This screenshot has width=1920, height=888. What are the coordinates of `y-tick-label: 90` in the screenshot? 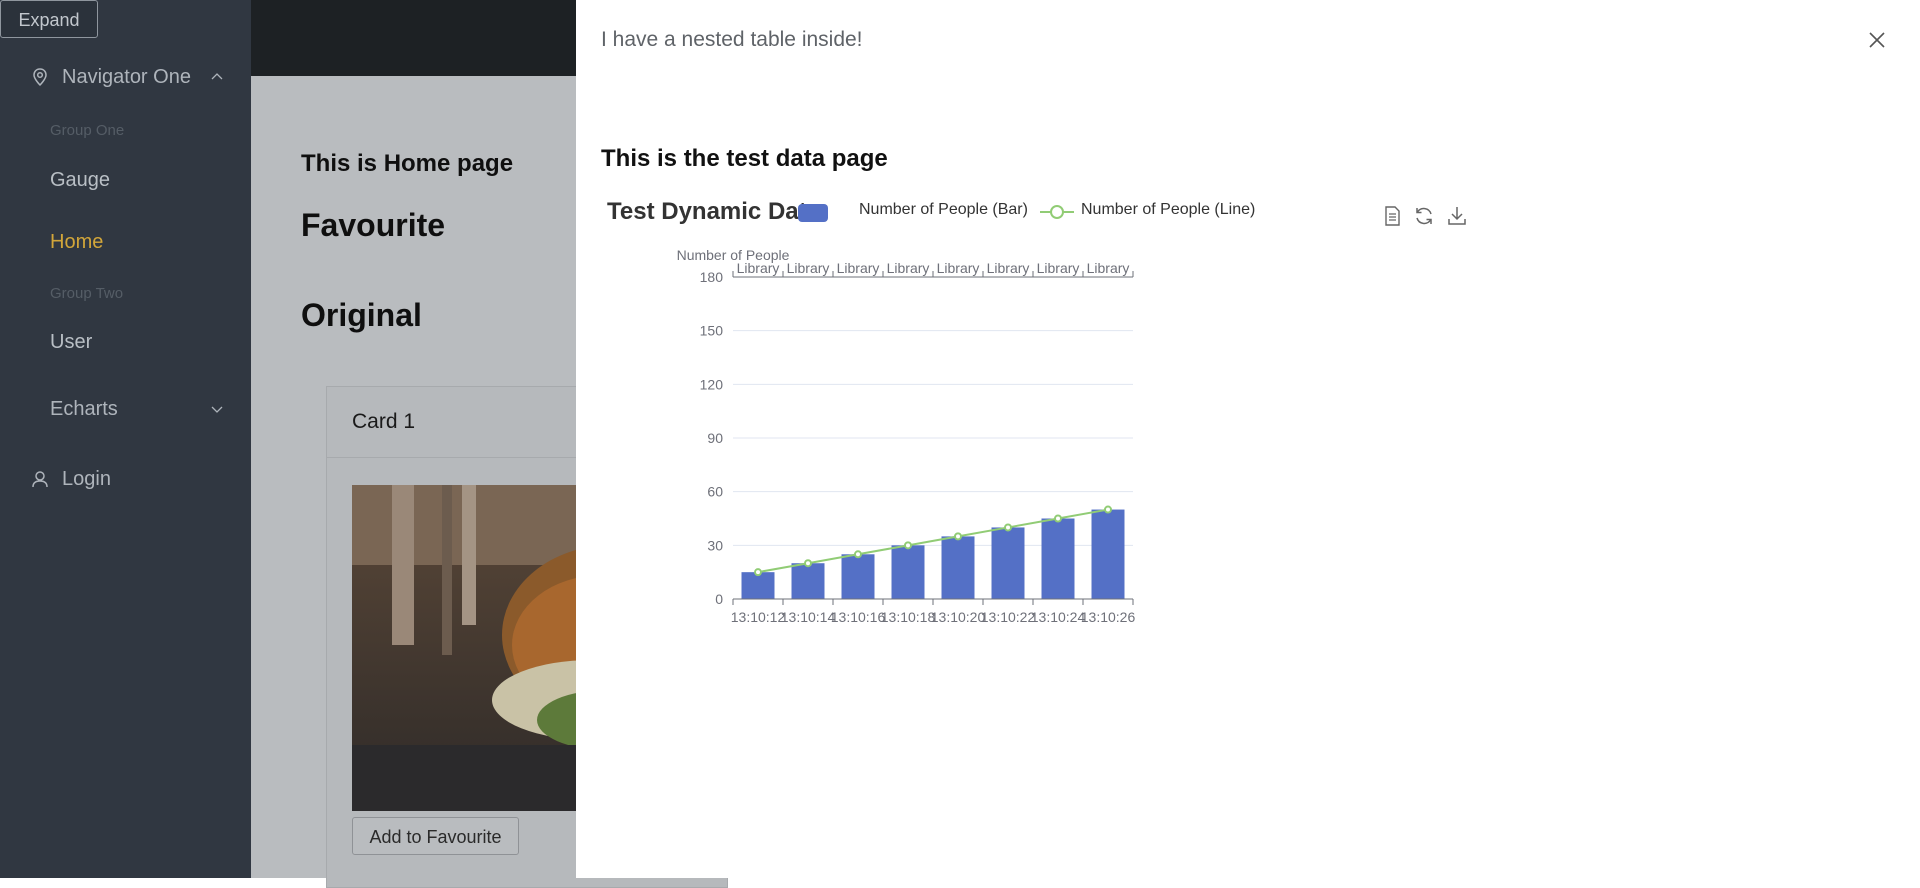 It's located at (715, 438).